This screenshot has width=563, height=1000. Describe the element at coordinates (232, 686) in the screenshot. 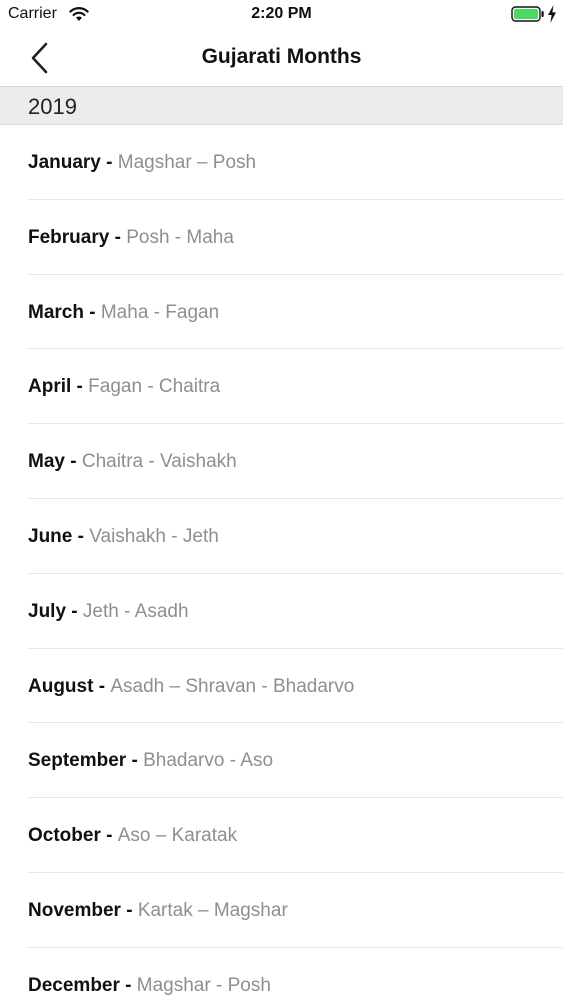

I see `gujarati-months: Asadh – Shravan - Bhadarvo` at that location.